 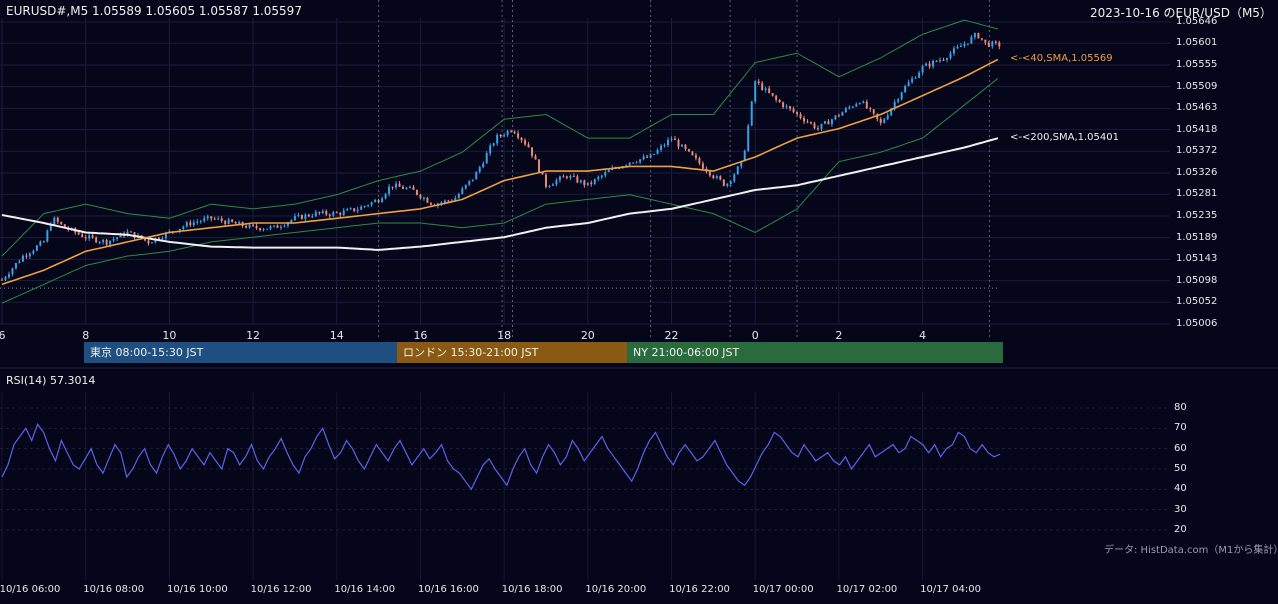 What do you see at coordinates (1197, 64) in the screenshot?
I see `price-tick-label: 1.05555` at bounding box center [1197, 64].